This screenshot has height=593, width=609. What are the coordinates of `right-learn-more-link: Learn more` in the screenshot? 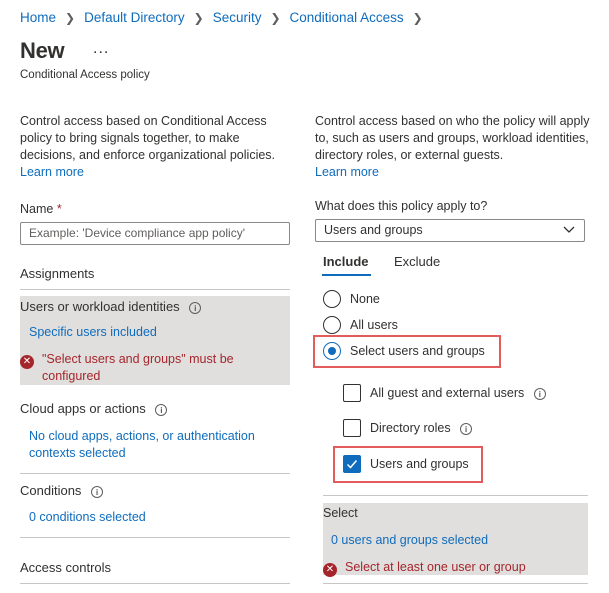 It's located at (347, 172).